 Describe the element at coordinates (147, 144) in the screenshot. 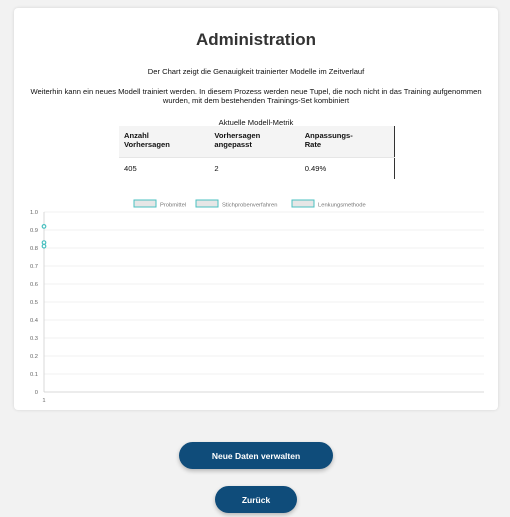

I see `header-count-line2: Vorhersagen` at that location.